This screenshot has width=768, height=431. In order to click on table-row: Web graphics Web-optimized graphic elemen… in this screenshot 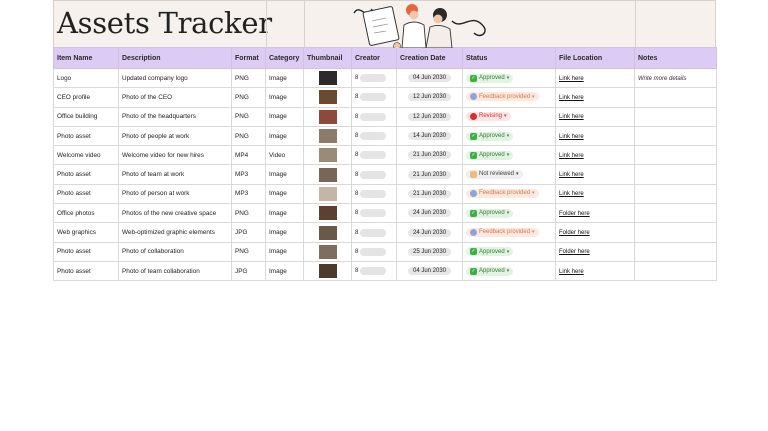, I will do `click(385, 232)`.